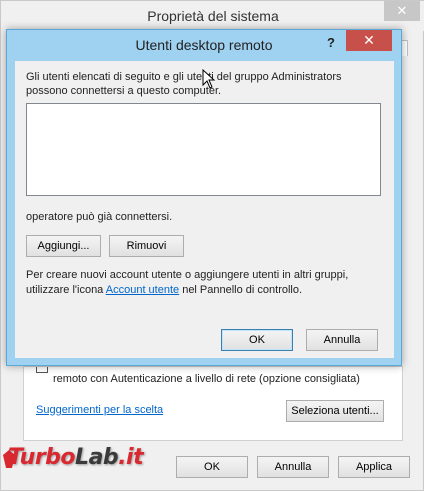 This screenshot has height=491, width=424. Describe the element at coordinates (97, 457) in the screenshot. I see `watermark-part-lab: Lab` at that location.